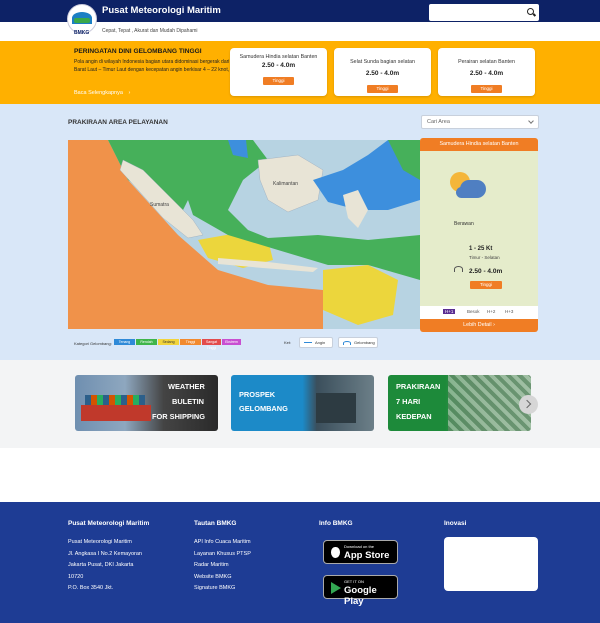 Image resolution: width=600 pixels, height=623 pixels. Describe the element at coordinates (530, 11) in the screenshot. I see `search-icon` at that location.